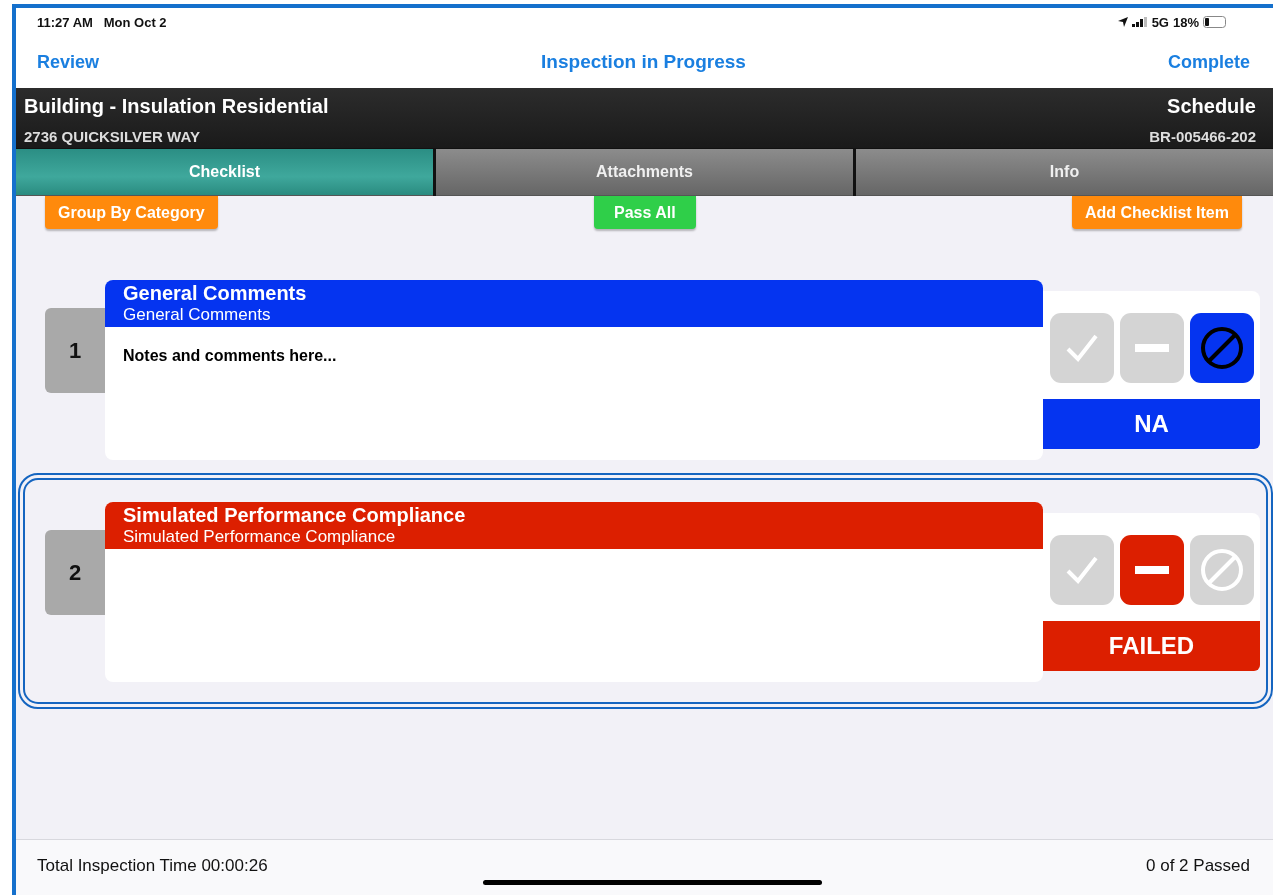 The height and width of the screenshot is (895, 1273). Describe the element at coordinates (131, 212) in the screenshot. I see `toolbar-button: Group By Category` at that location.